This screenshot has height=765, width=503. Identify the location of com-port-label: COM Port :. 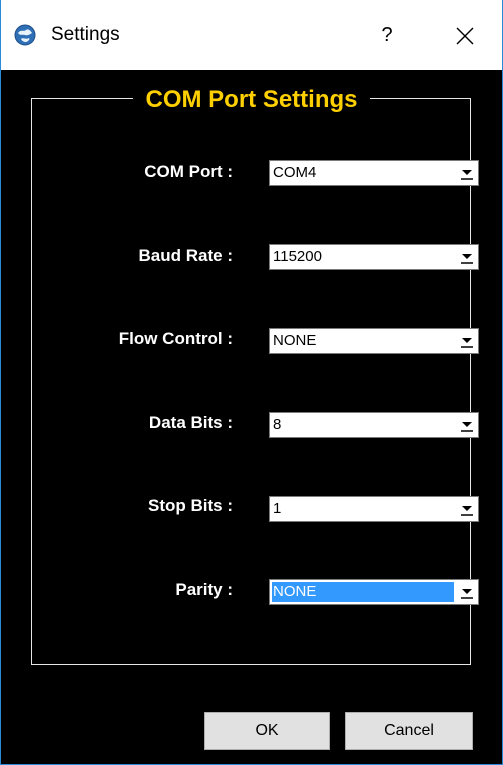
(188, 171).